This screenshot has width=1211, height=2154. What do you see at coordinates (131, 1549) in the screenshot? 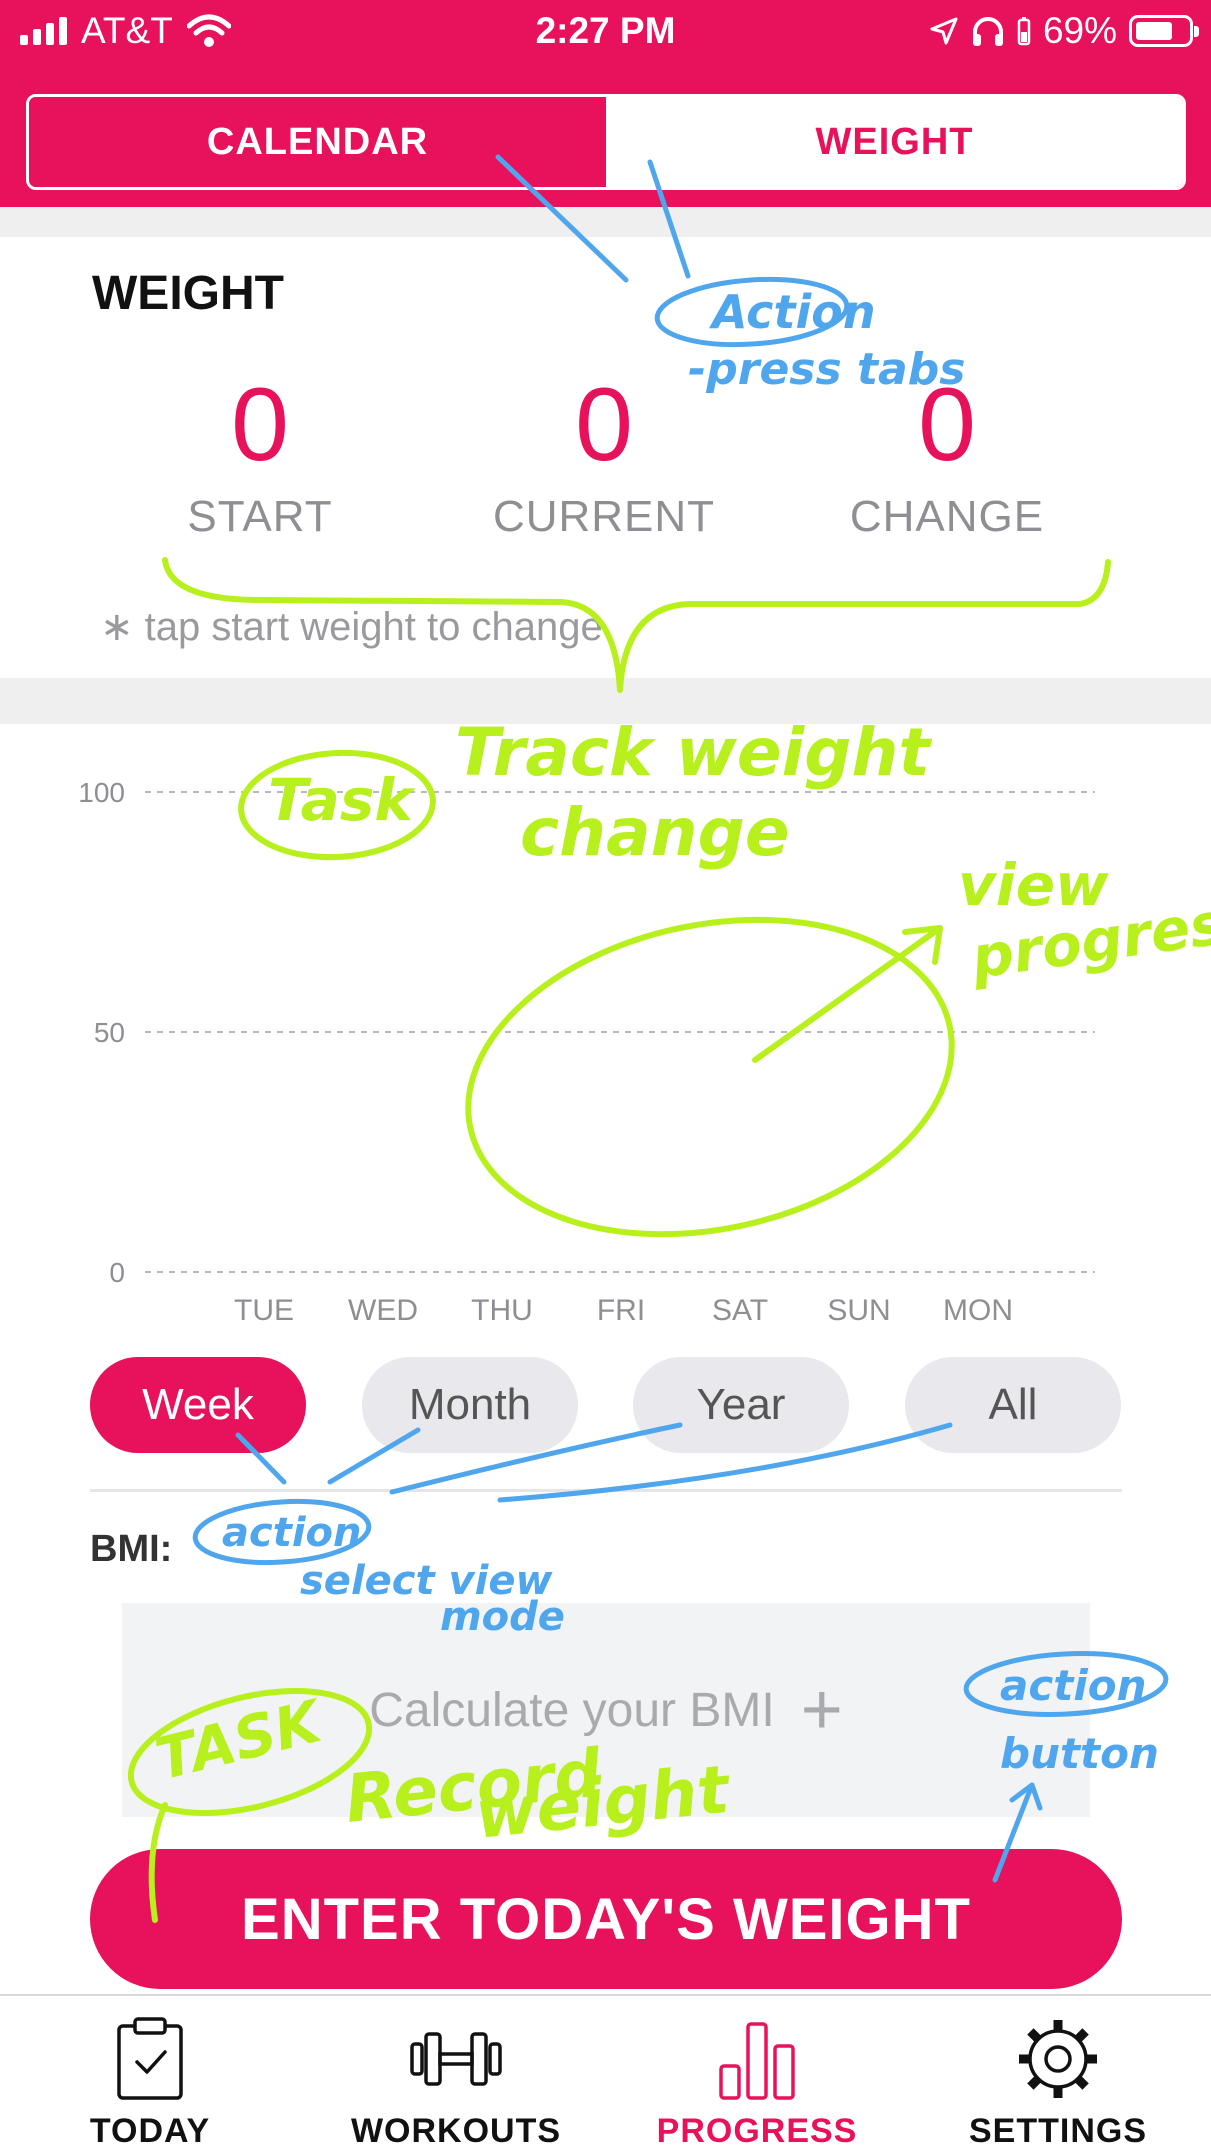
I see `bmi-label: BMI:` at bounding box center [131, 1549].